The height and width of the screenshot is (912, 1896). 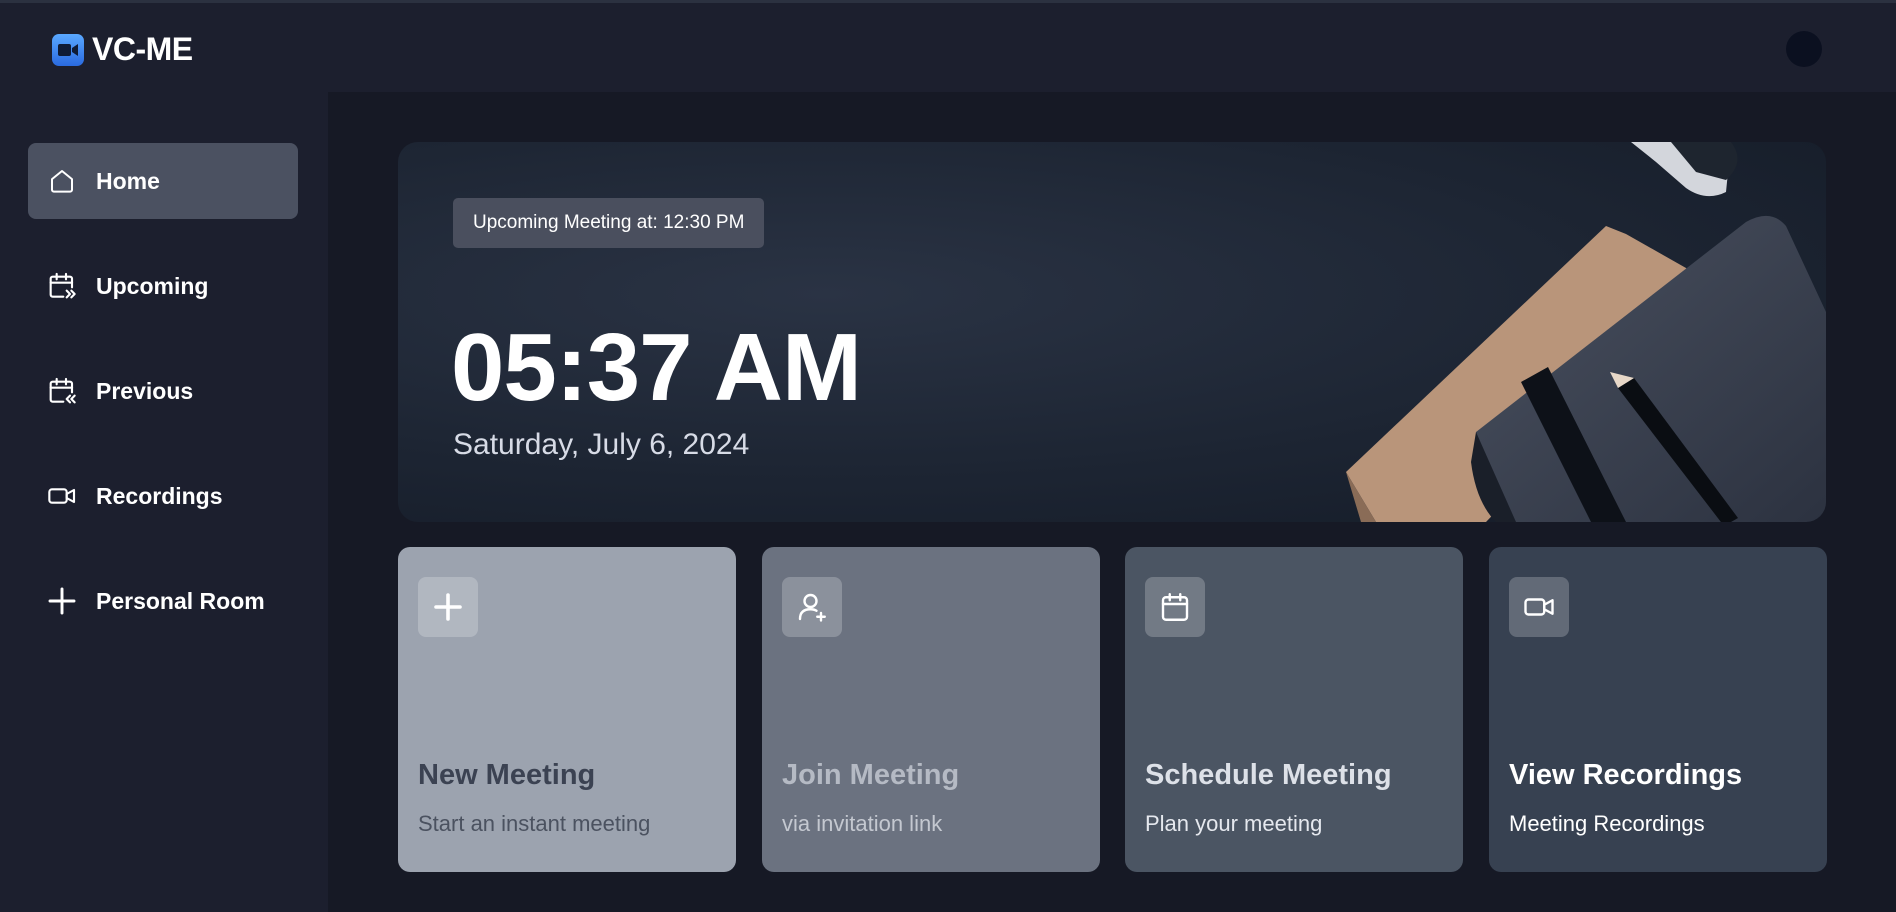 What do you see at coordinates (1658, 709) in the screenshot?
I see `view-recordings-card: View Recordings Meeting Recordings` at bounding box center [1658, 709].